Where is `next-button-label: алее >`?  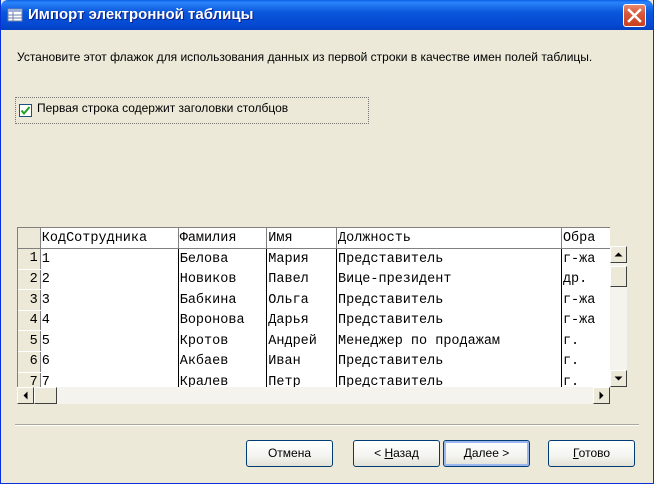
next-button-label: алее > is located at coordinates (490, 453).